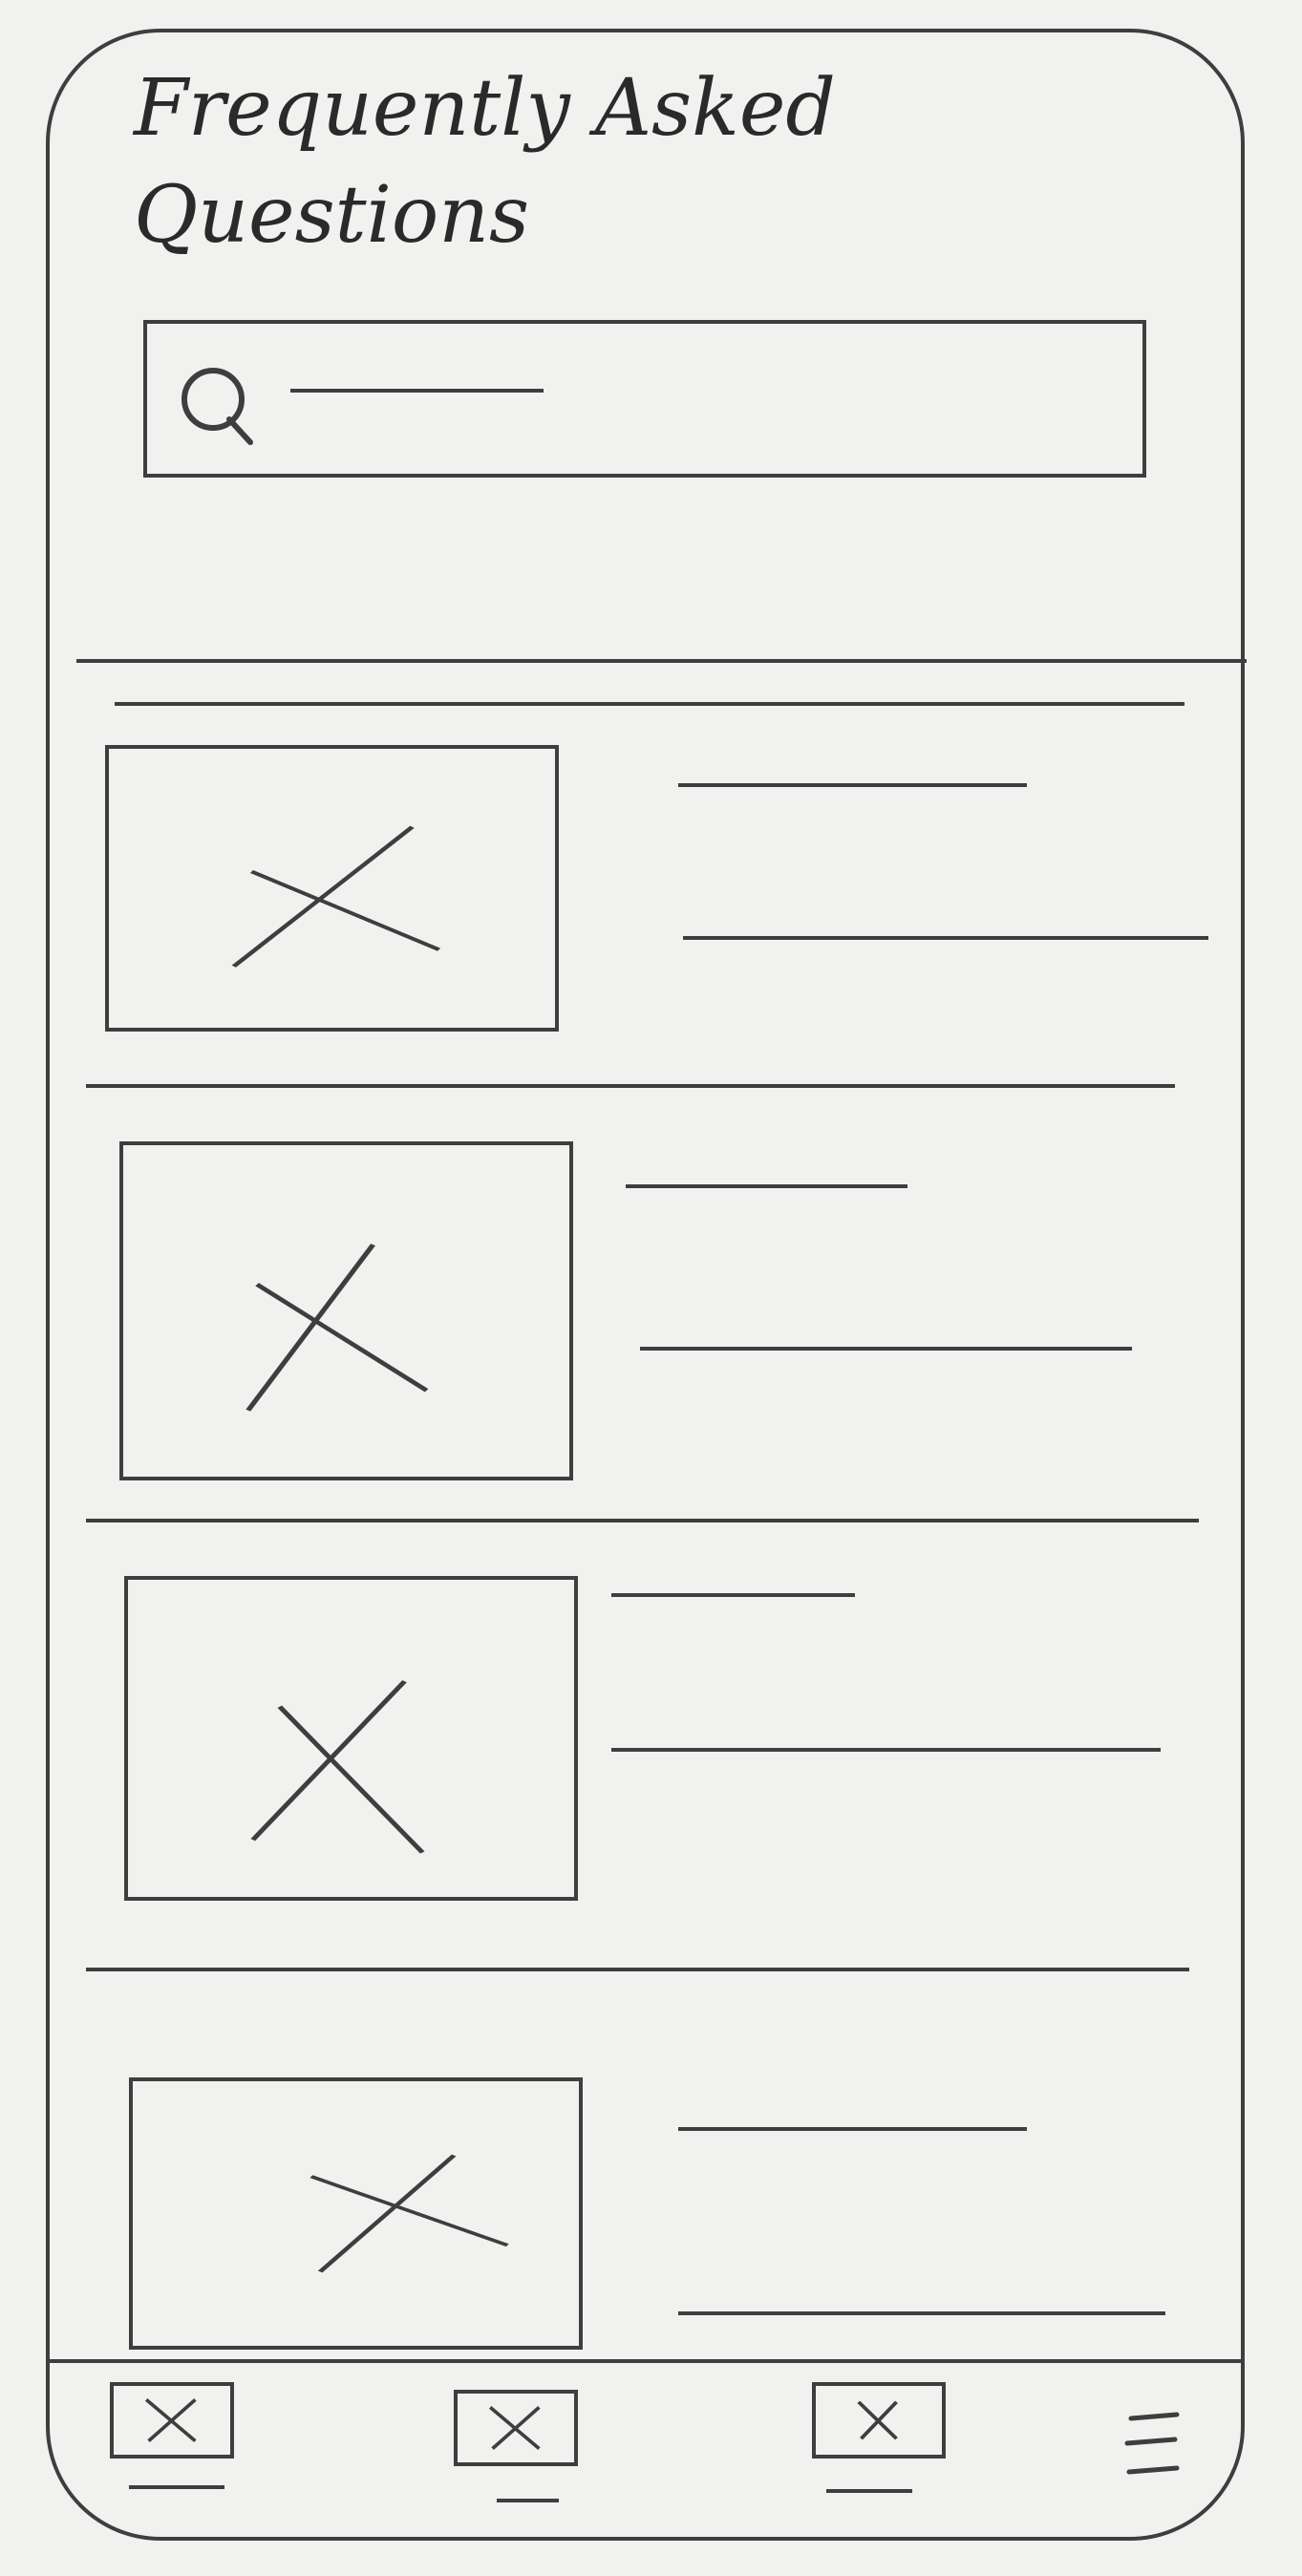  Describe the element at coordinates (1152, 2443) in the screenshot. I see `menu-icon` at that location.